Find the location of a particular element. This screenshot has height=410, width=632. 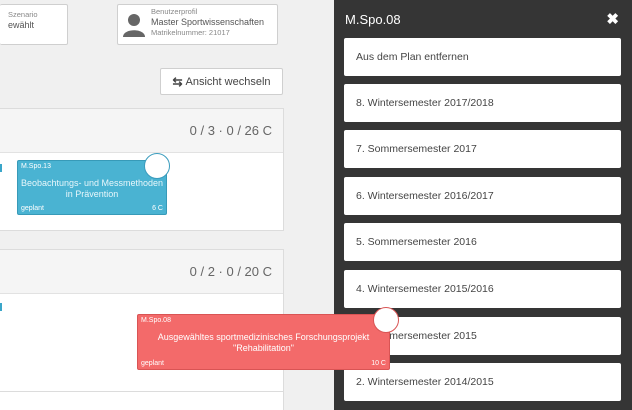

scenario-value: ewählt is located at coordinates (21, 25).